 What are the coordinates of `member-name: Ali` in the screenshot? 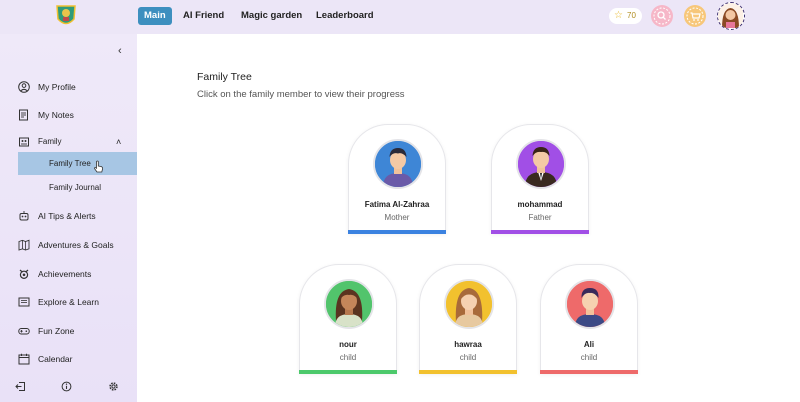 It's located at (589, 344).